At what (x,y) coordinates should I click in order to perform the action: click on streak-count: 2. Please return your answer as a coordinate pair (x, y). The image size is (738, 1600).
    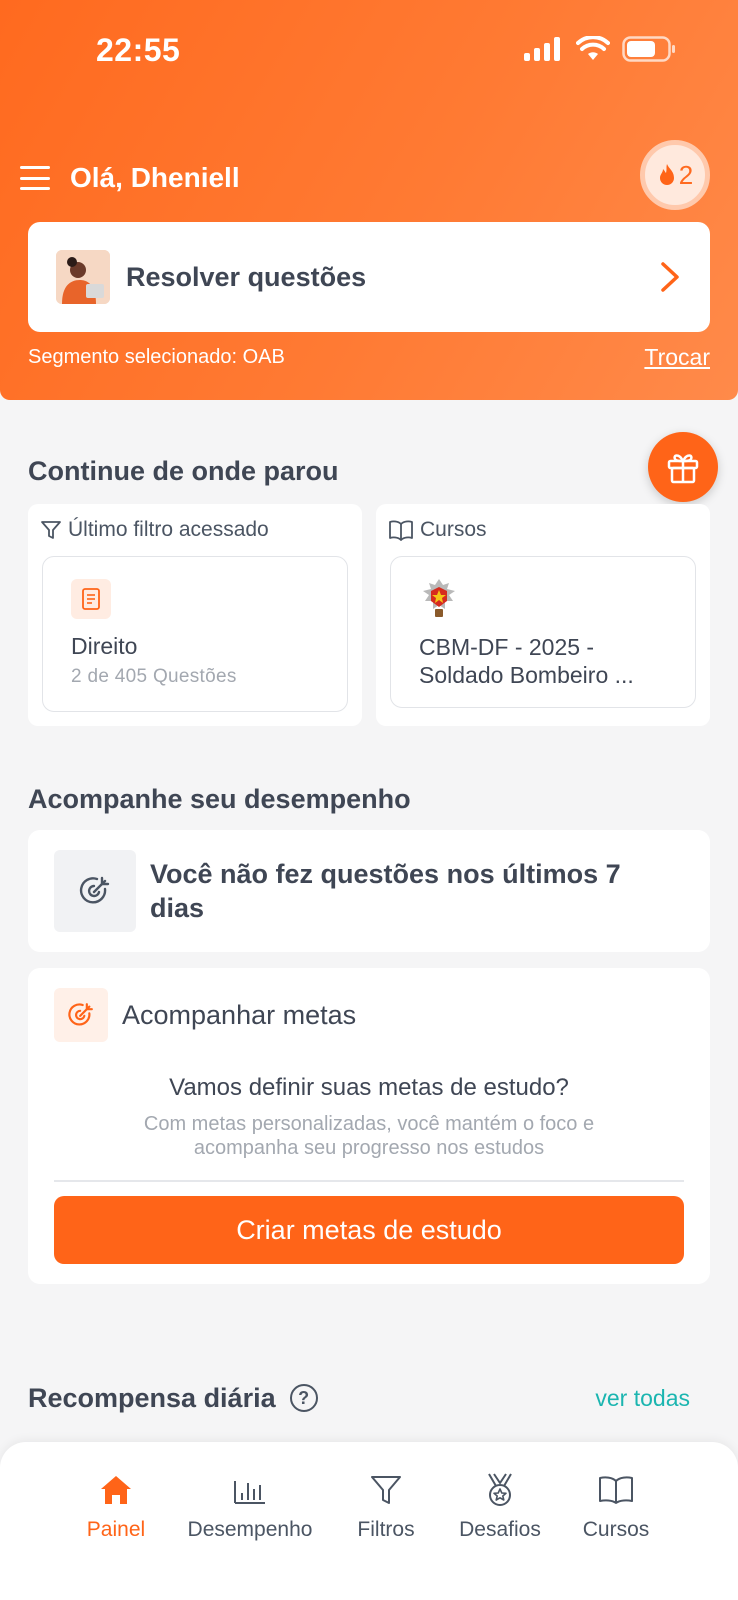
    Looking at the image, I should click on (686, 174).